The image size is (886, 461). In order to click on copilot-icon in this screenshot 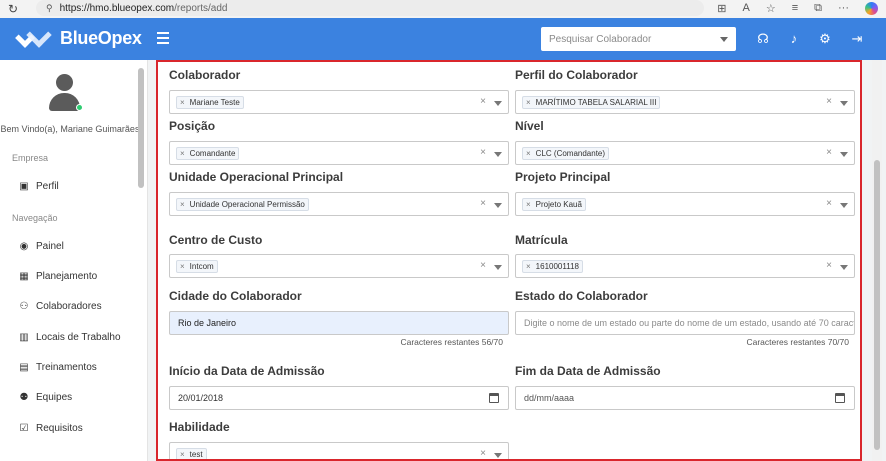, I will do `click(871, 8)`.